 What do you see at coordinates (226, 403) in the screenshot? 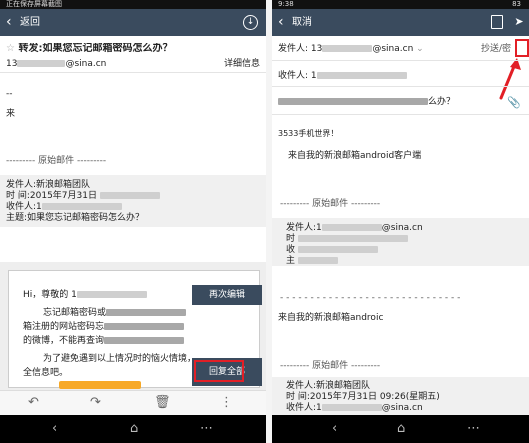
I see `more-icon: ⋮` at bounding box center [226, 403].